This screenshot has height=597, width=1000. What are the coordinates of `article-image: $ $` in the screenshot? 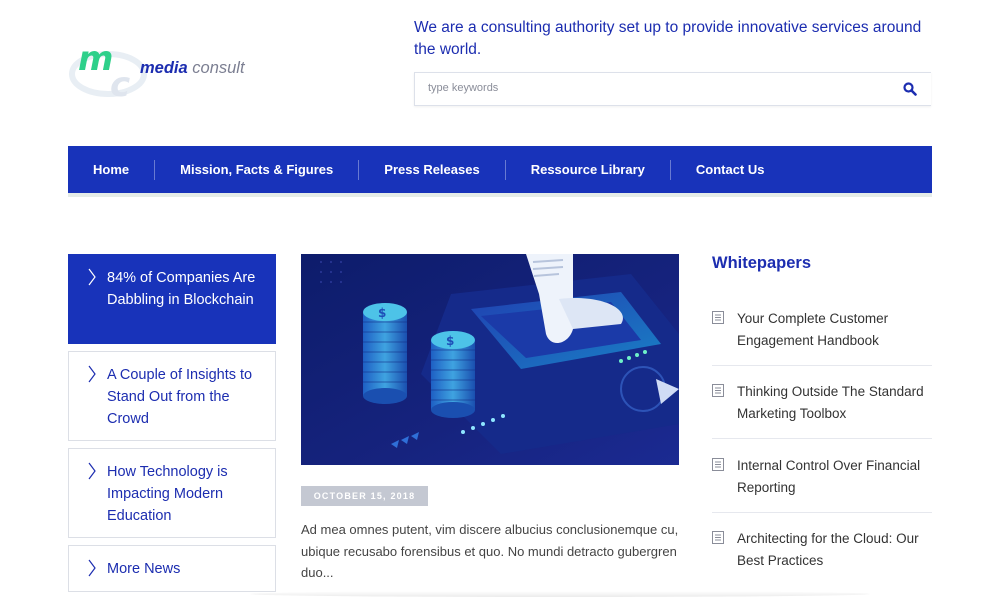 It's located at (490, 359).